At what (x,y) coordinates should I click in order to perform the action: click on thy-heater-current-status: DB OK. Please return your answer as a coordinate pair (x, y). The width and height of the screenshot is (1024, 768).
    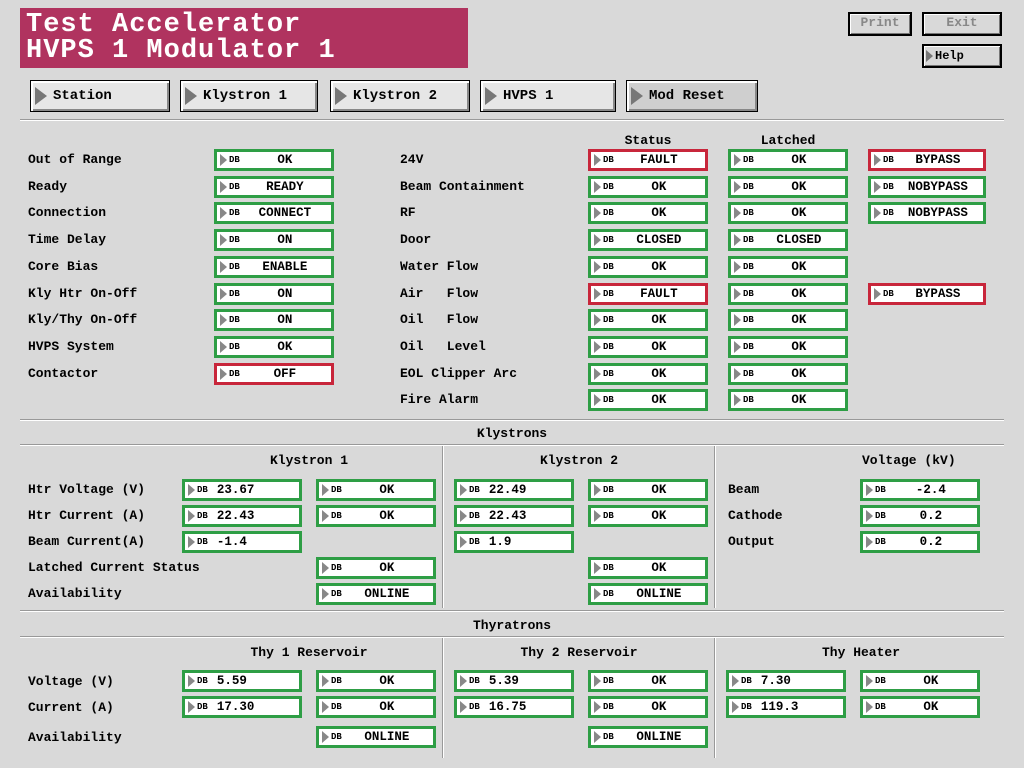
    Looking at the image, I should click on (920, 707).